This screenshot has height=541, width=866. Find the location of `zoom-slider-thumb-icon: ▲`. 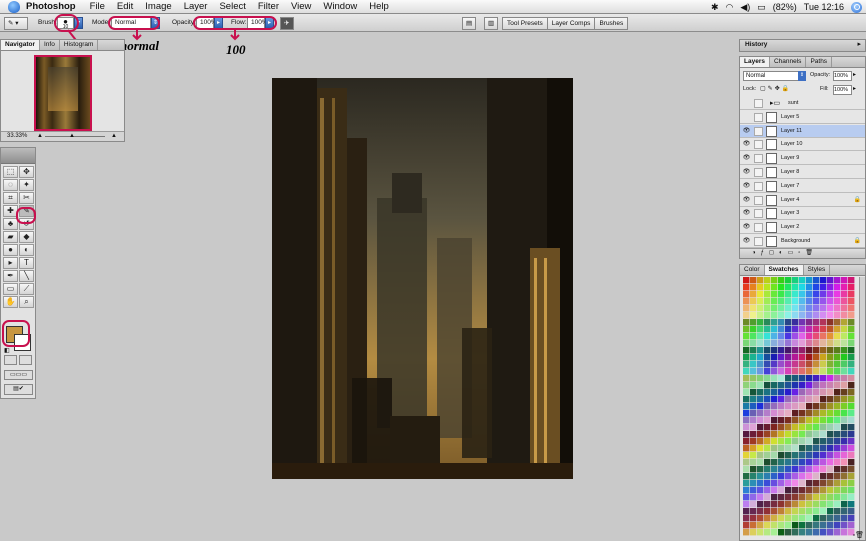

zoom-slider-thumb-icon: ▲ is located at coordinates (72, 136).